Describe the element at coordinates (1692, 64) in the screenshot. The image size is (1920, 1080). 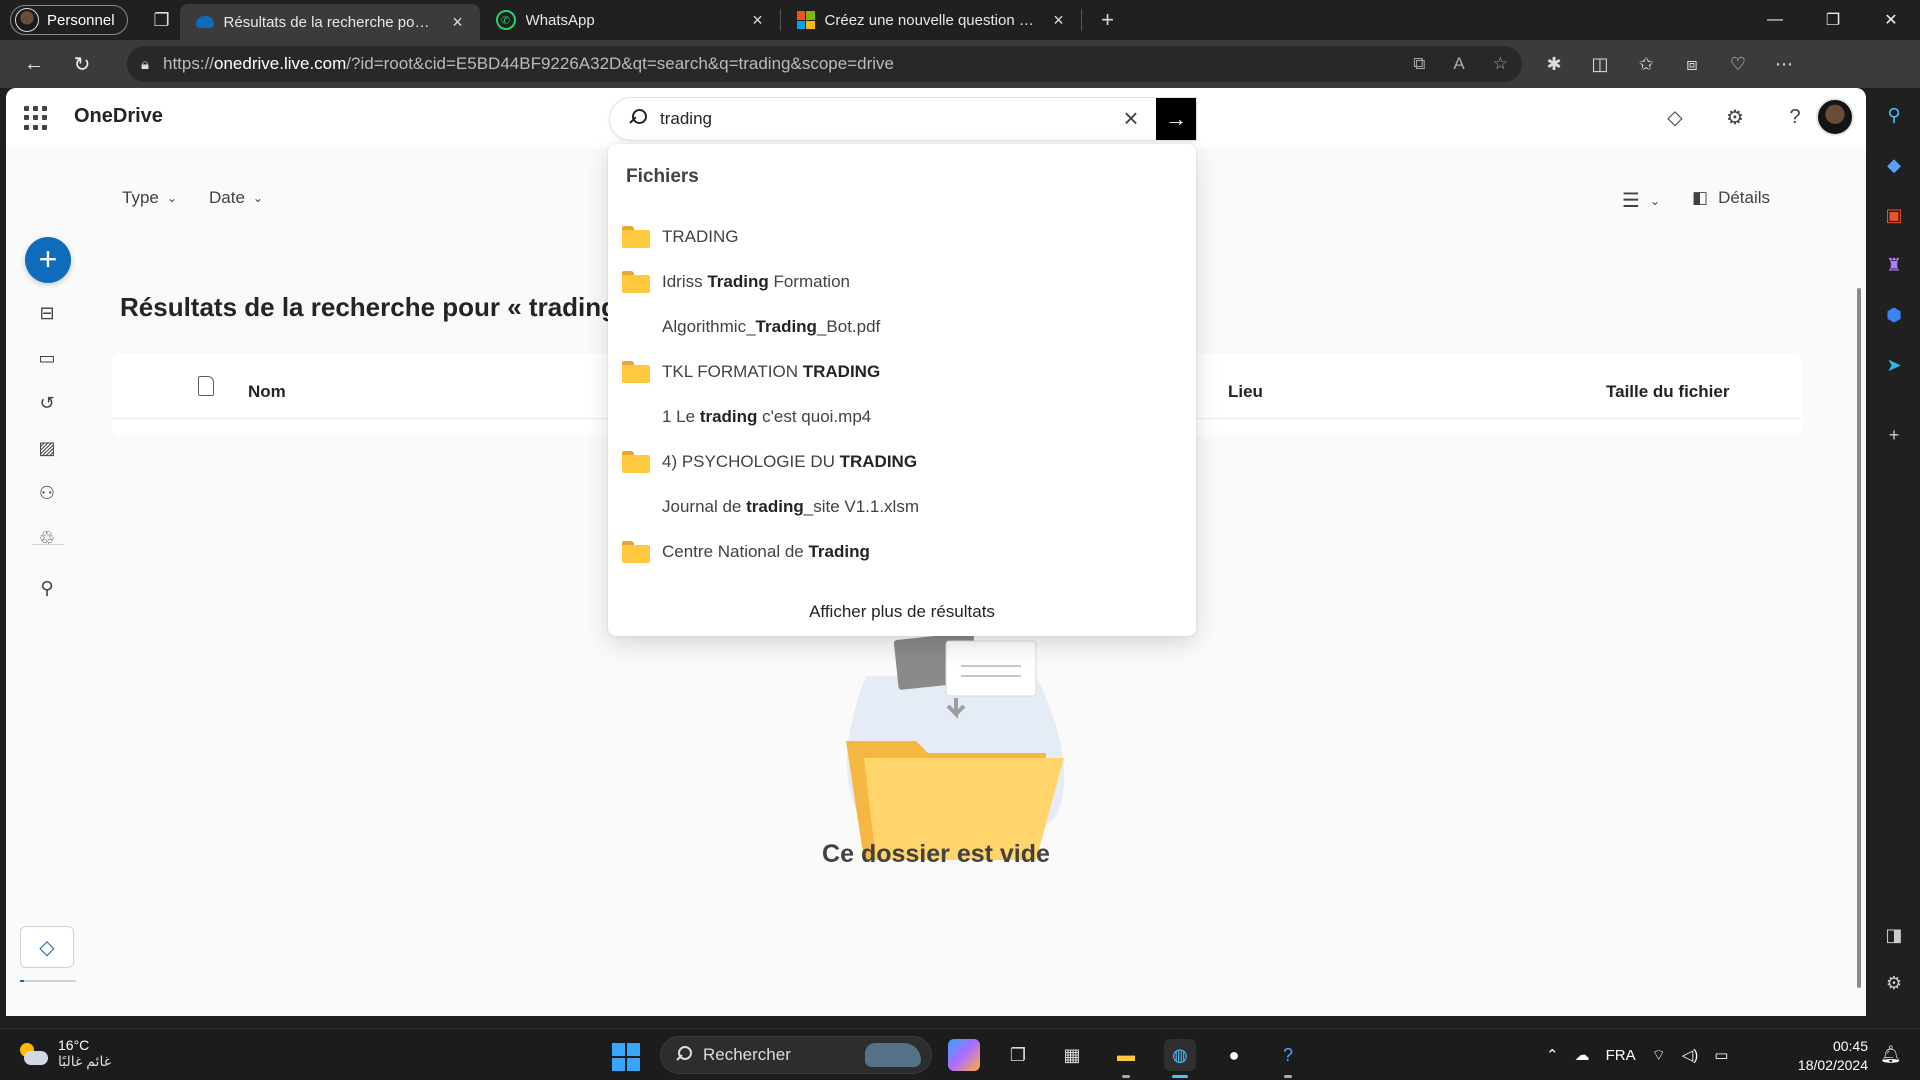
I see `collections-icon: ⧈` at that location.